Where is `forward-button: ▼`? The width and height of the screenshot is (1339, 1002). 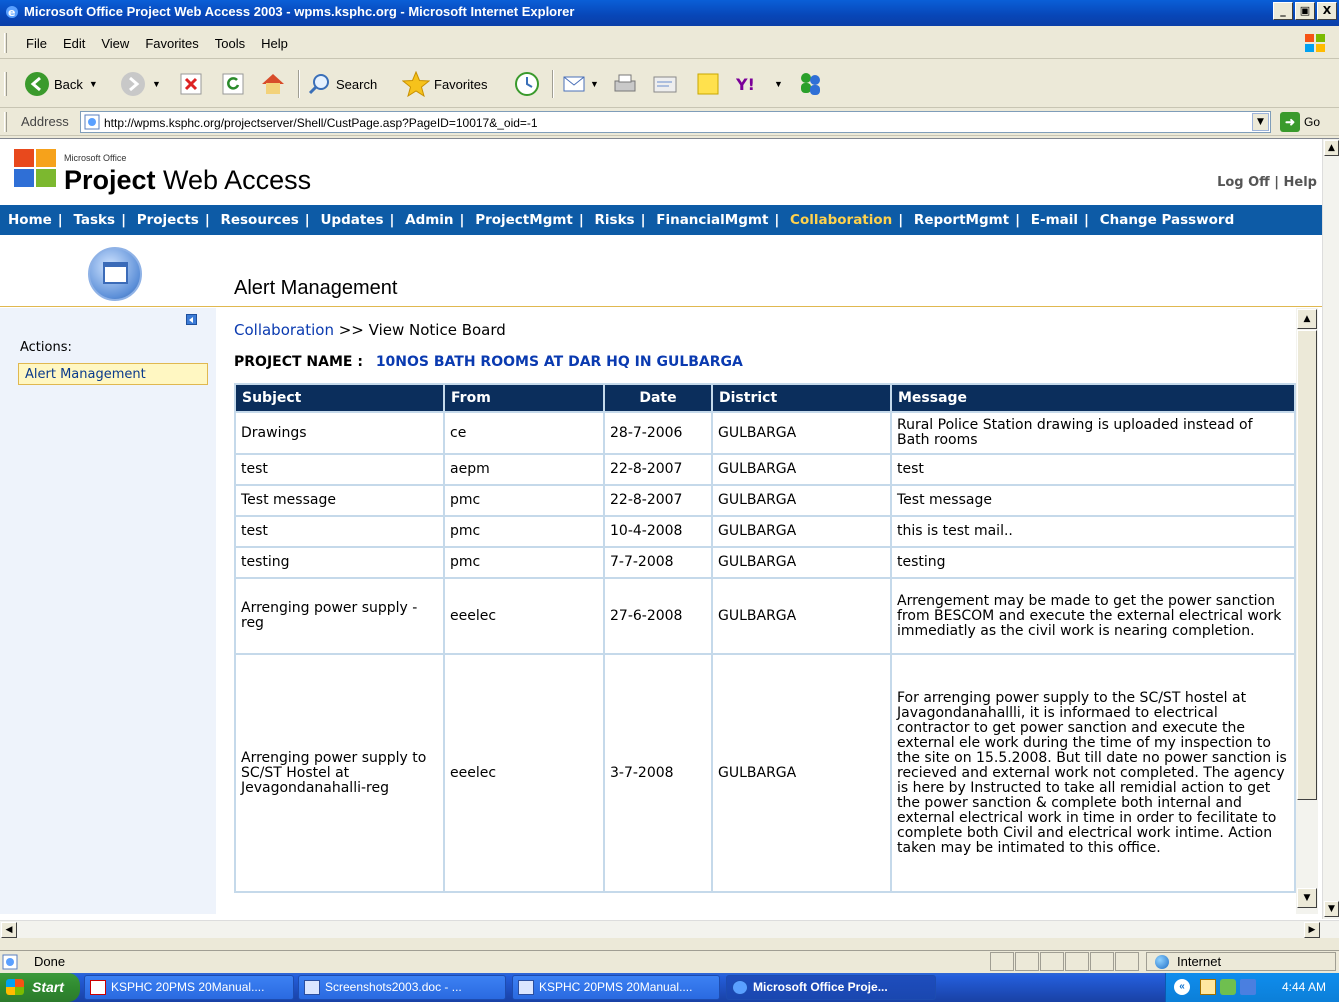
forward-button: ▼ is located at coordinates (140, 84).